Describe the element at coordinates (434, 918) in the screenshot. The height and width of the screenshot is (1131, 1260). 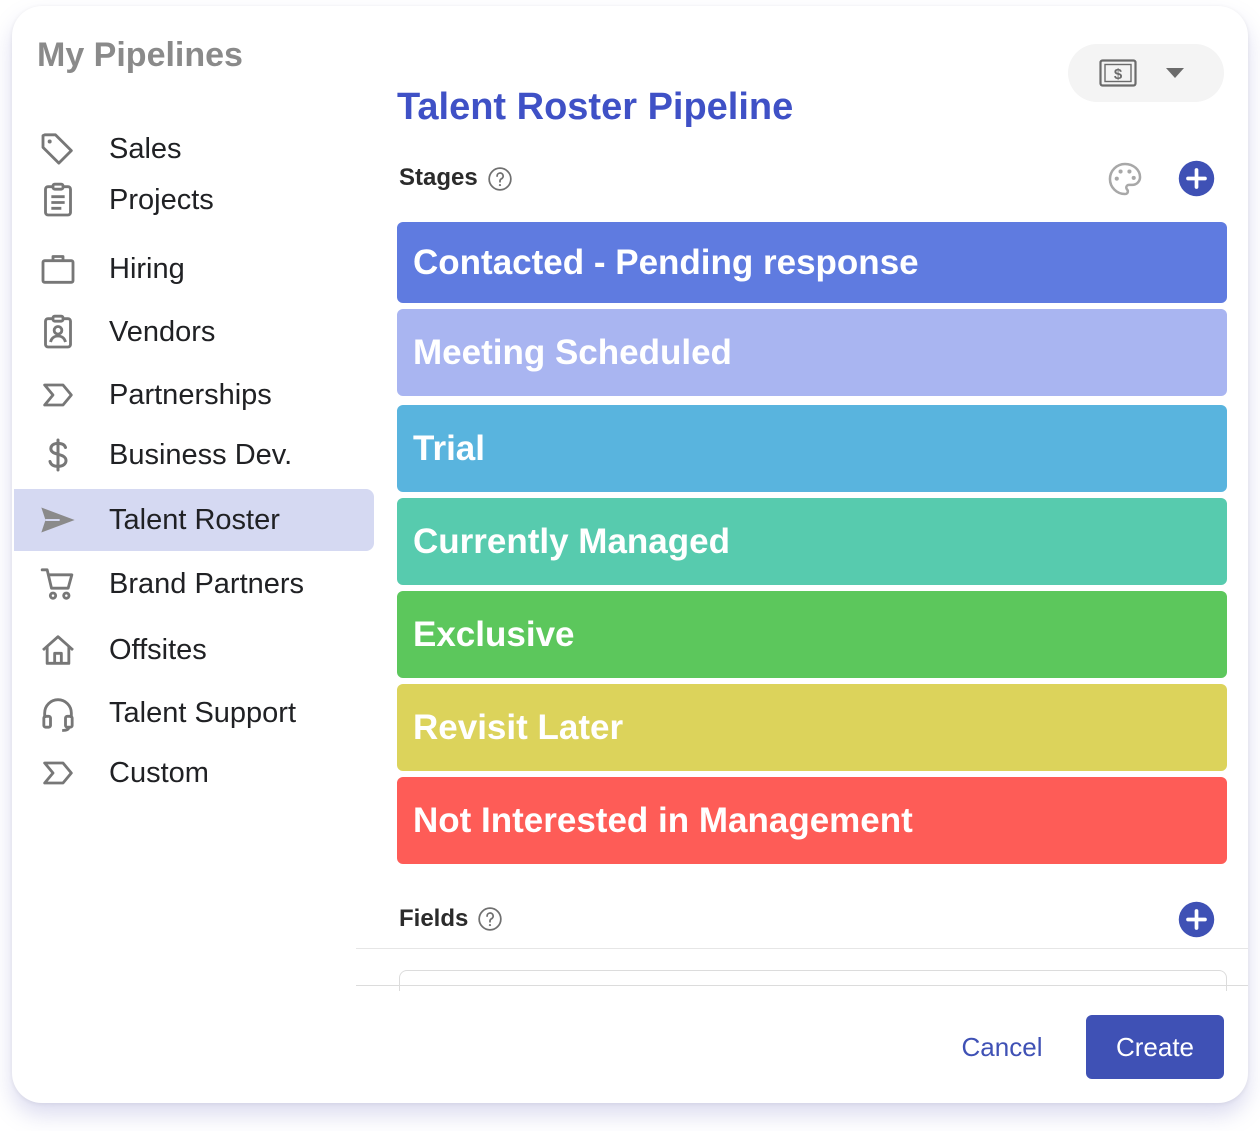
I see `fields-label: Fields` at that location.